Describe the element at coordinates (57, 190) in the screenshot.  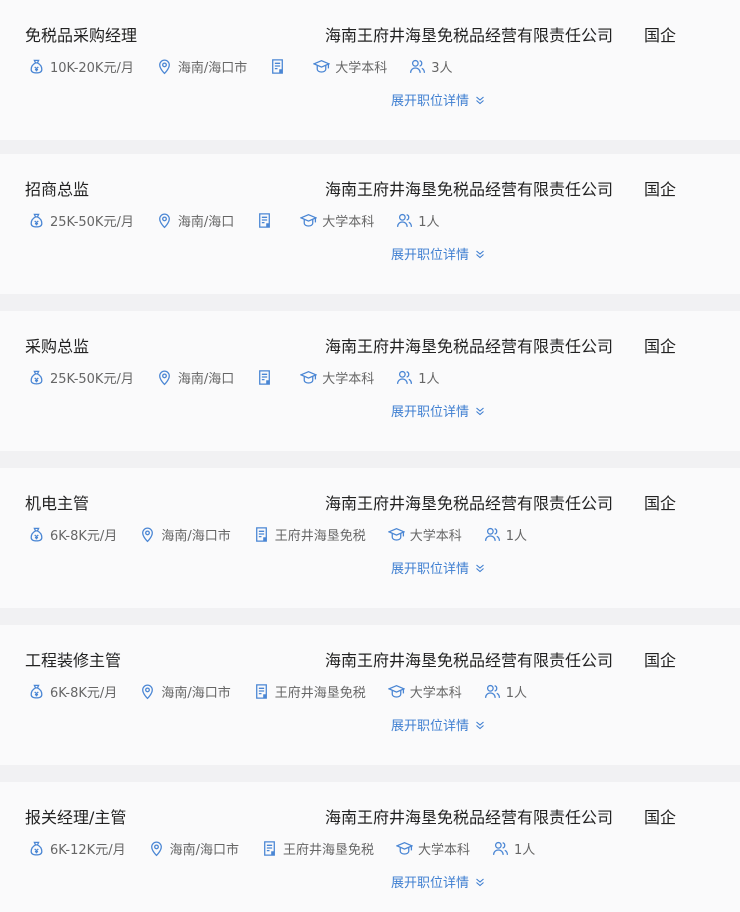
I see `job-title: 招商总监` at that location.